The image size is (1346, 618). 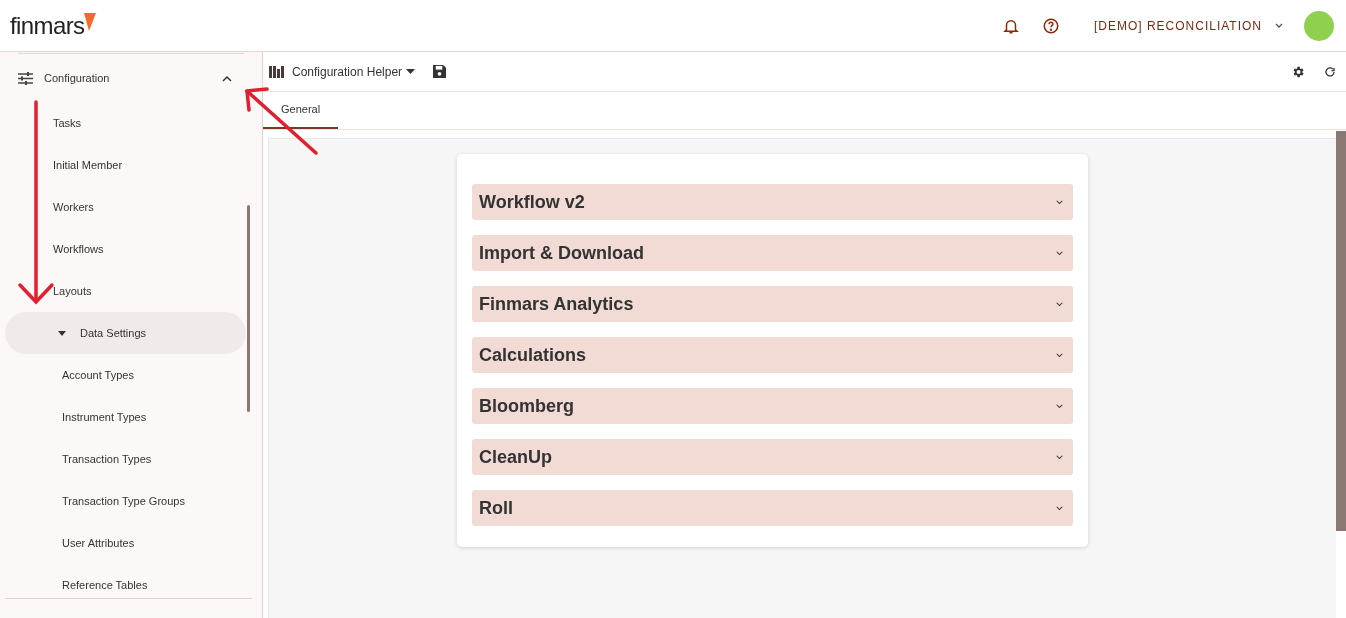 I want to click on sidebar-item: Transaction Types, so click(x=131, y=459).